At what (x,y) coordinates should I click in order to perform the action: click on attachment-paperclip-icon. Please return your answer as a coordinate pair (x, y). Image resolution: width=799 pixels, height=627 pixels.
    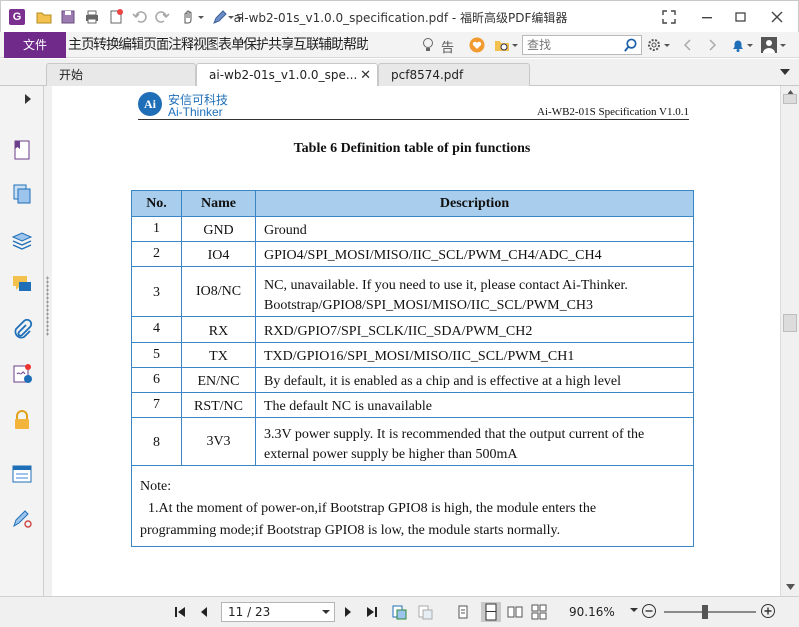
    Looking at the image, I should click on (22, 330).